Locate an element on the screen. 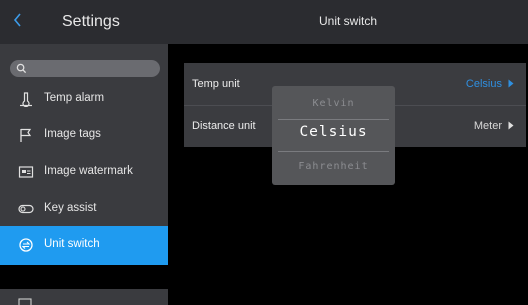  toggle-icon is located at coordinates (26, 209).